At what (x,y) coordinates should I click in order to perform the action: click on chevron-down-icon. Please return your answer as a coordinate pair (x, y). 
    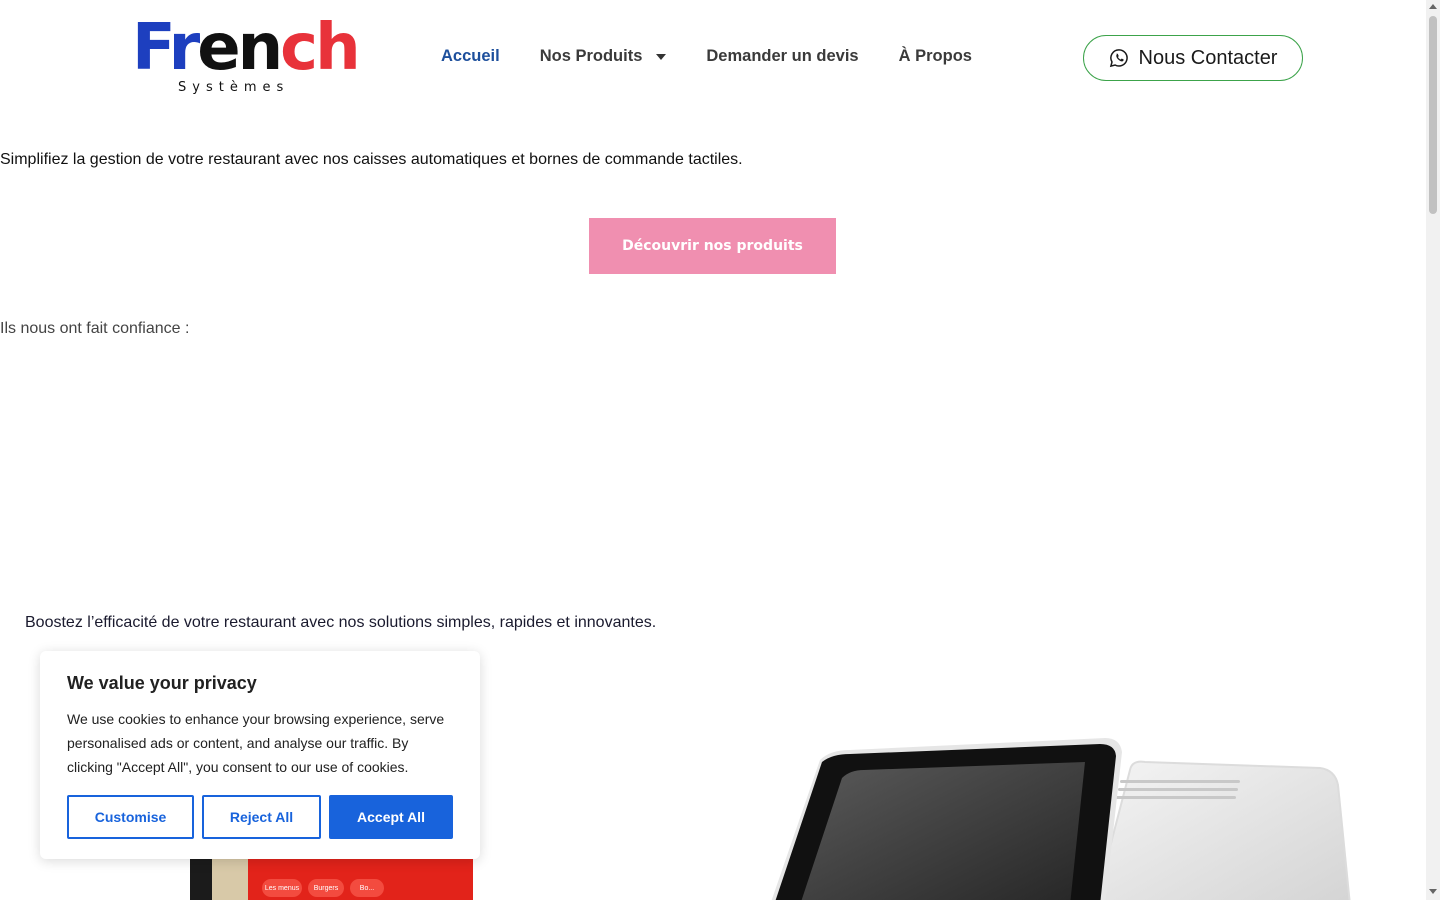
    Looking at the image, I should click on (661, 56).